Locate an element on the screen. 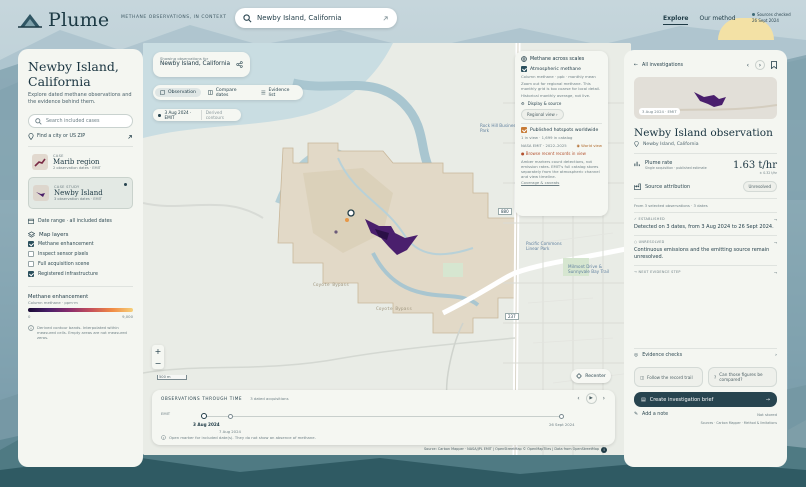 The image size is (806, 487). sources-date: 26 Sept 2024 is located at coordinates (765, 20).